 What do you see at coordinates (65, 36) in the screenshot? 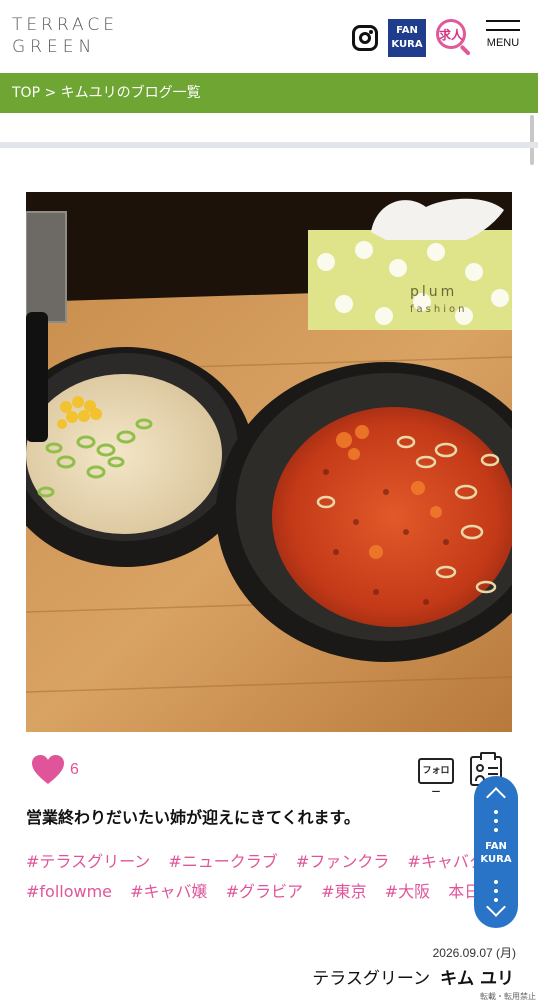
I see `terrace-green-logo: TERRACE GREEN` at bounding box center [65, 36].